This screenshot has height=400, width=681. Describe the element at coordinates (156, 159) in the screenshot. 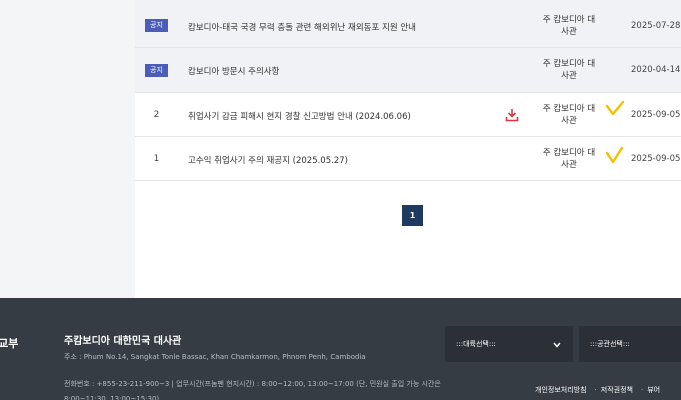

I see `post-number: 1` at that location.